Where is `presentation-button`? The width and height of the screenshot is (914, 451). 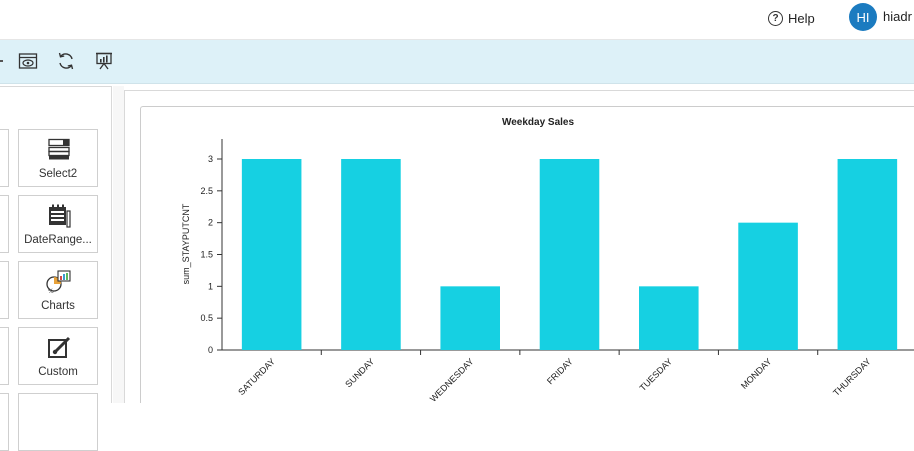 presentation-button is located at coordinates (104, 61).